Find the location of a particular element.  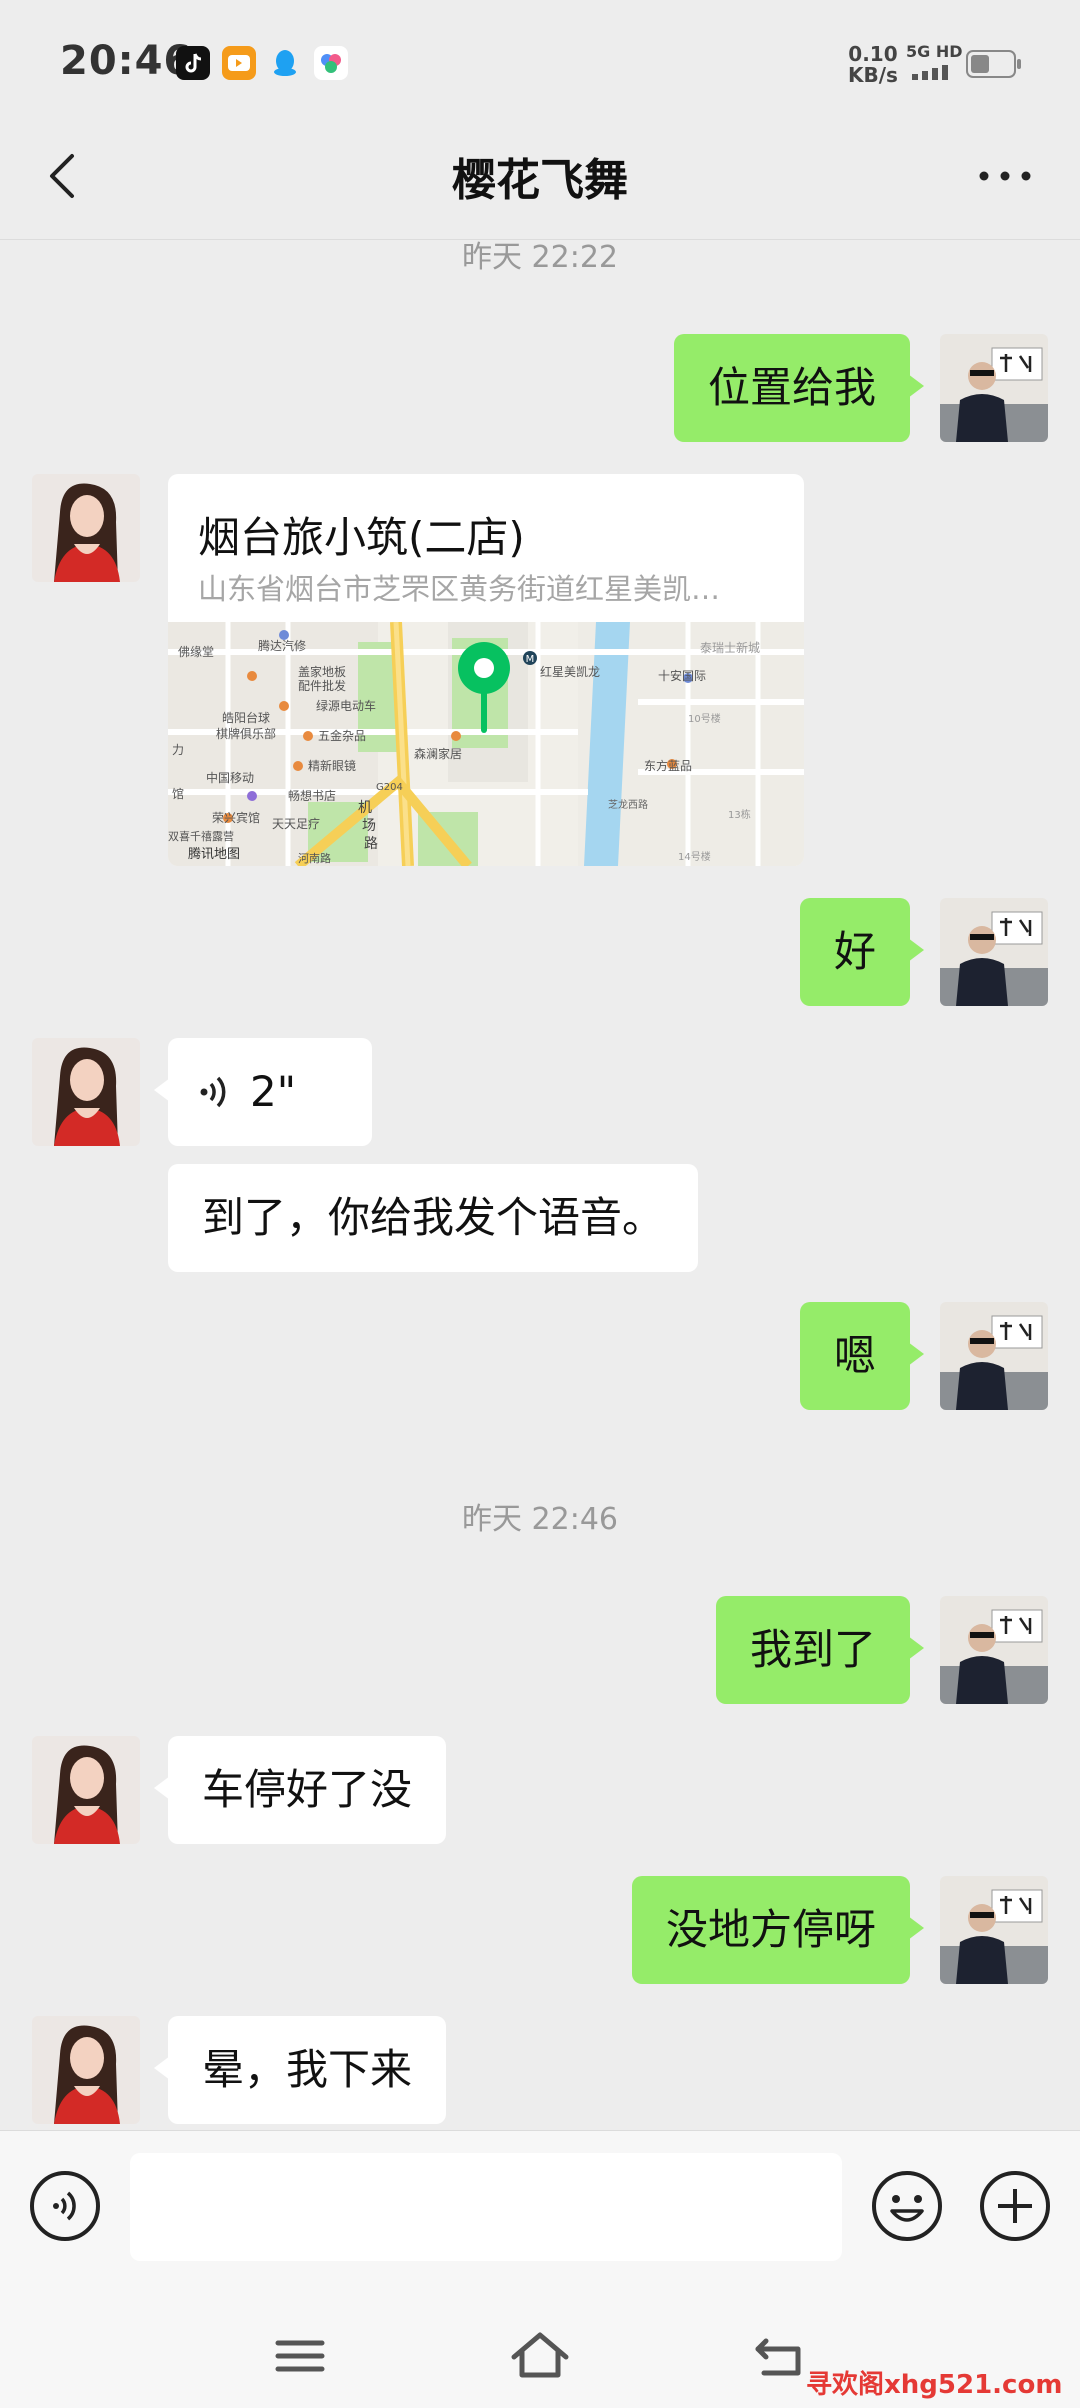

voice-message-bubble: 2" is located at coordinates (263, 1092).